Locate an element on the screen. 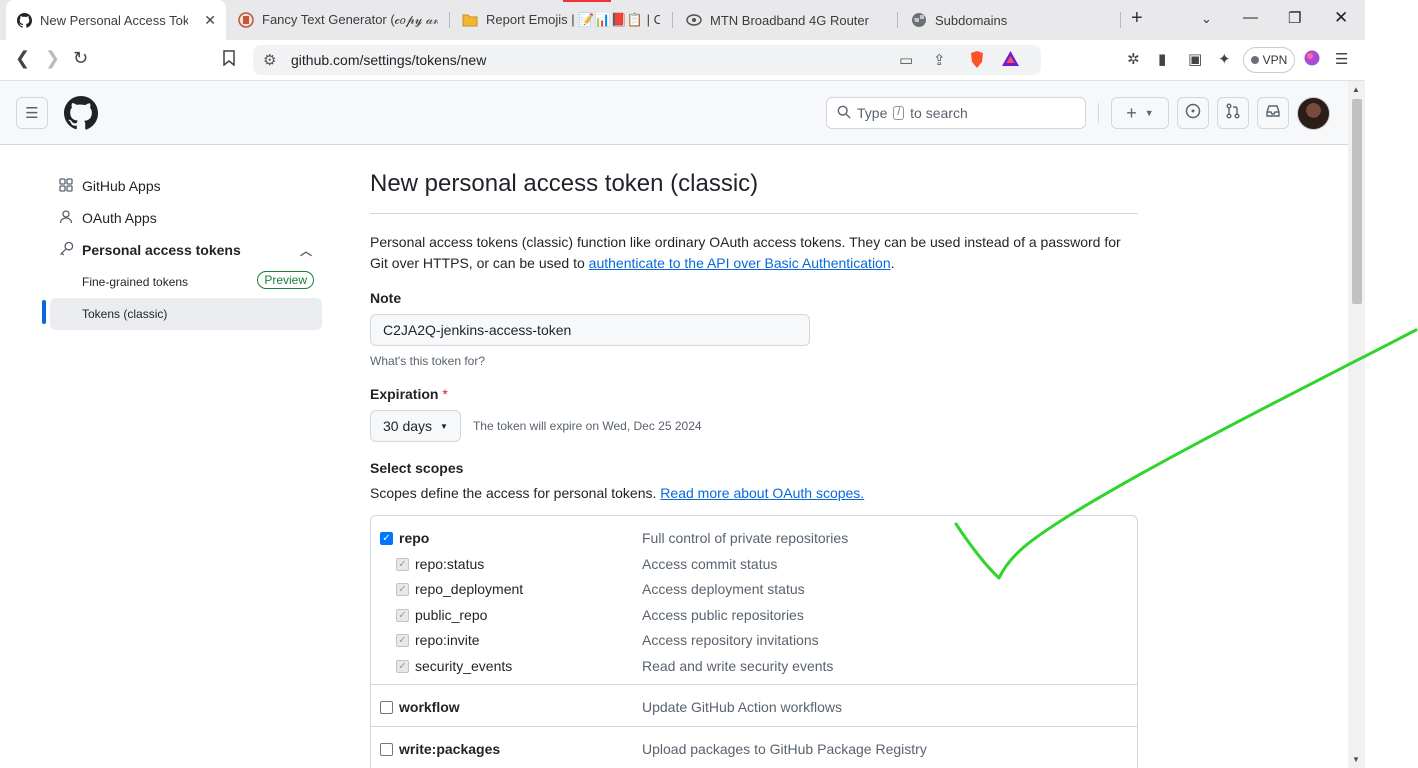 Image resolution: width=1418 pixels, height=768 pixels. tab-label: Subdomains is located at coordinates (971, 20).